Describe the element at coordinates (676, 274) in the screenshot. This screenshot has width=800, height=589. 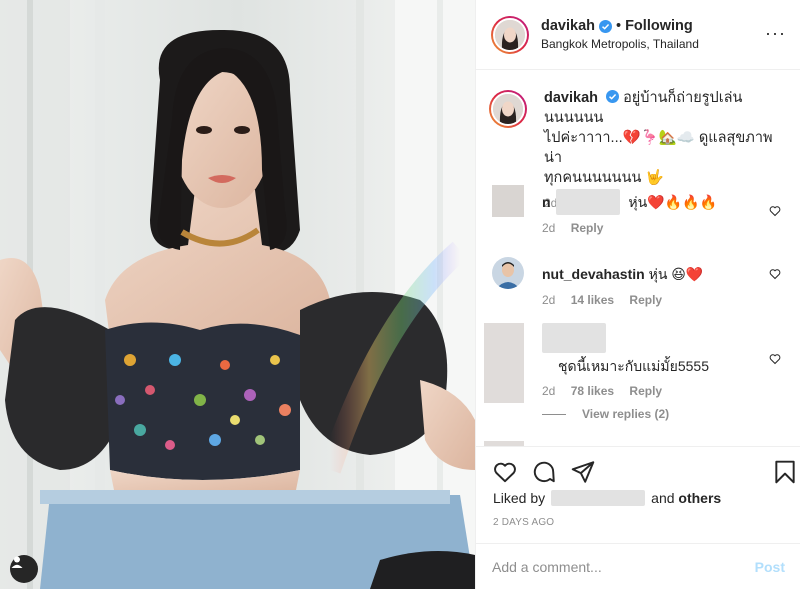
I see `comment-text: หุ่น 😆❤️` at that location.